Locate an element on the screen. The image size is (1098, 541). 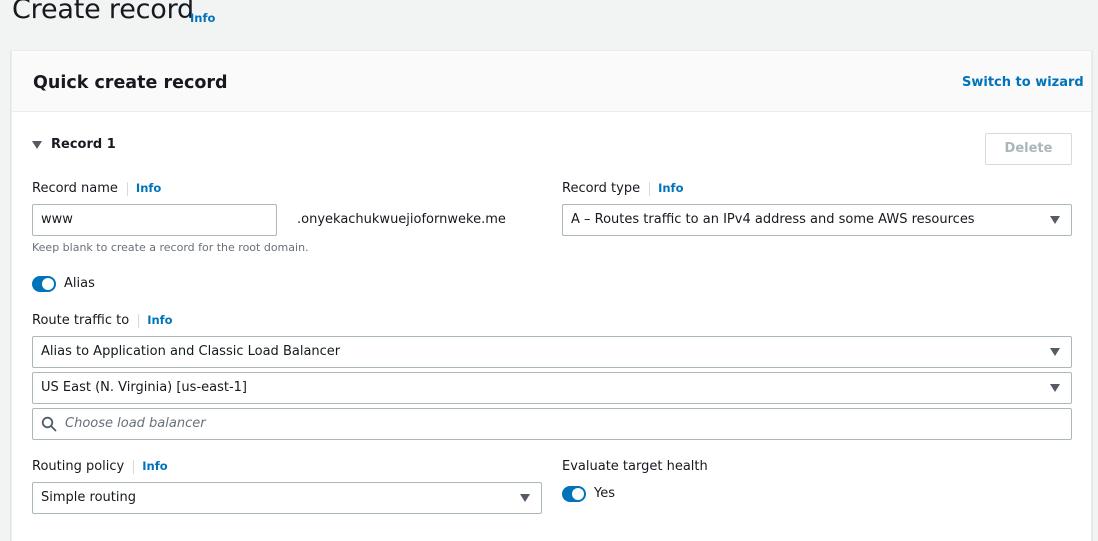
record-type-label: Record type is located at coordinates (601, 188).